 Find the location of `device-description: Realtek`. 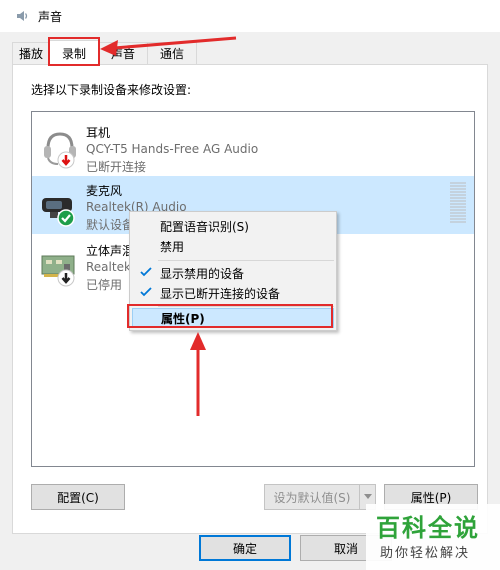

device-description: Realtek is located at coordinates (108, 267).